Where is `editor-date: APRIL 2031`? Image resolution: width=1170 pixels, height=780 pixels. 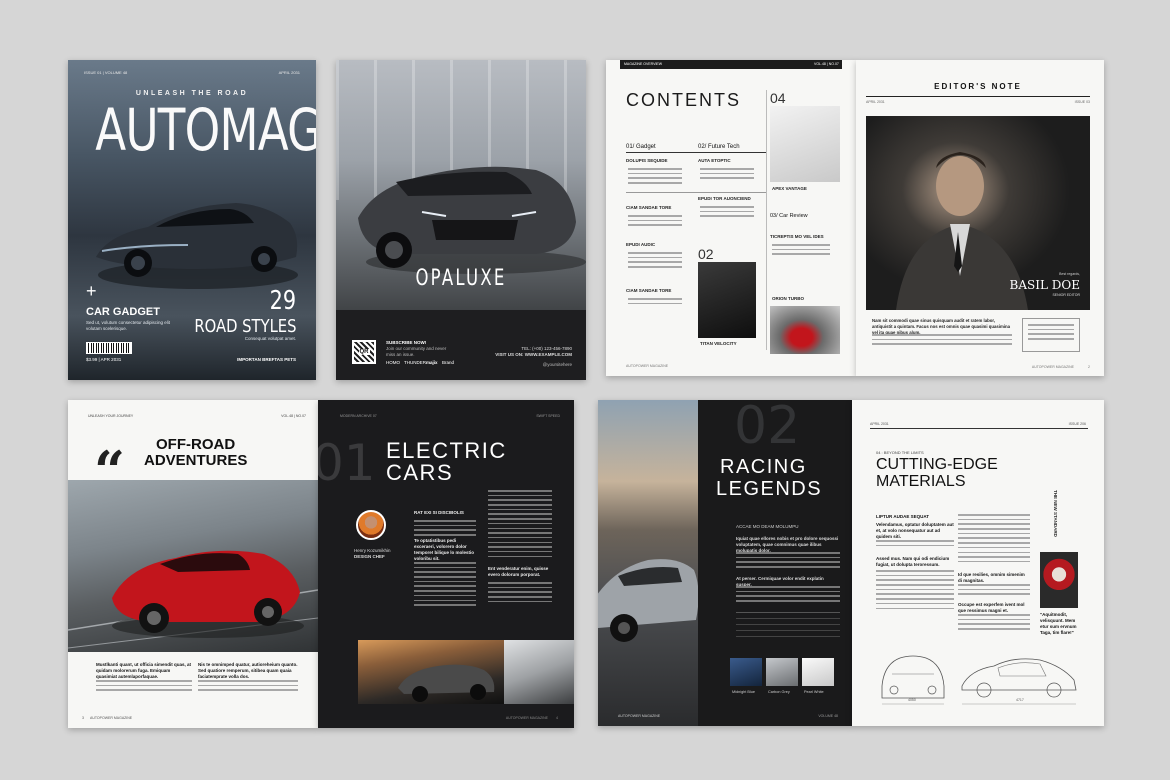 editor-date: APRIL 2031 is located at coordinates (875, 102).